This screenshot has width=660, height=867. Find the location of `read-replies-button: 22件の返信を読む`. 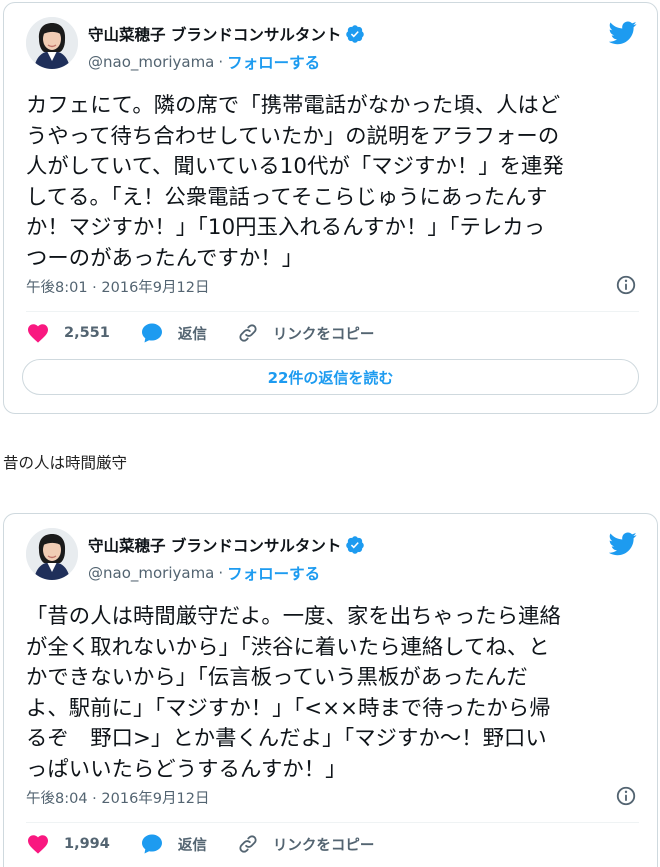

read-replies-button: 22件の返信を読む is located at coordinates (330, 377).